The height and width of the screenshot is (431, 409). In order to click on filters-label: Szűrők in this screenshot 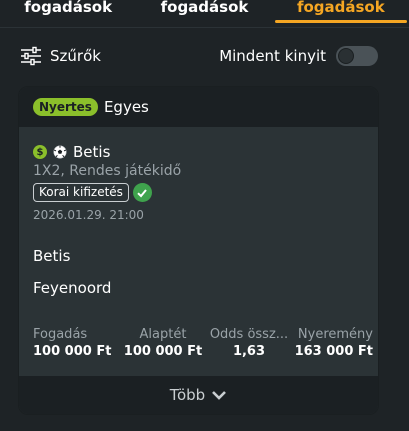, I will do `click(75, 56)`.